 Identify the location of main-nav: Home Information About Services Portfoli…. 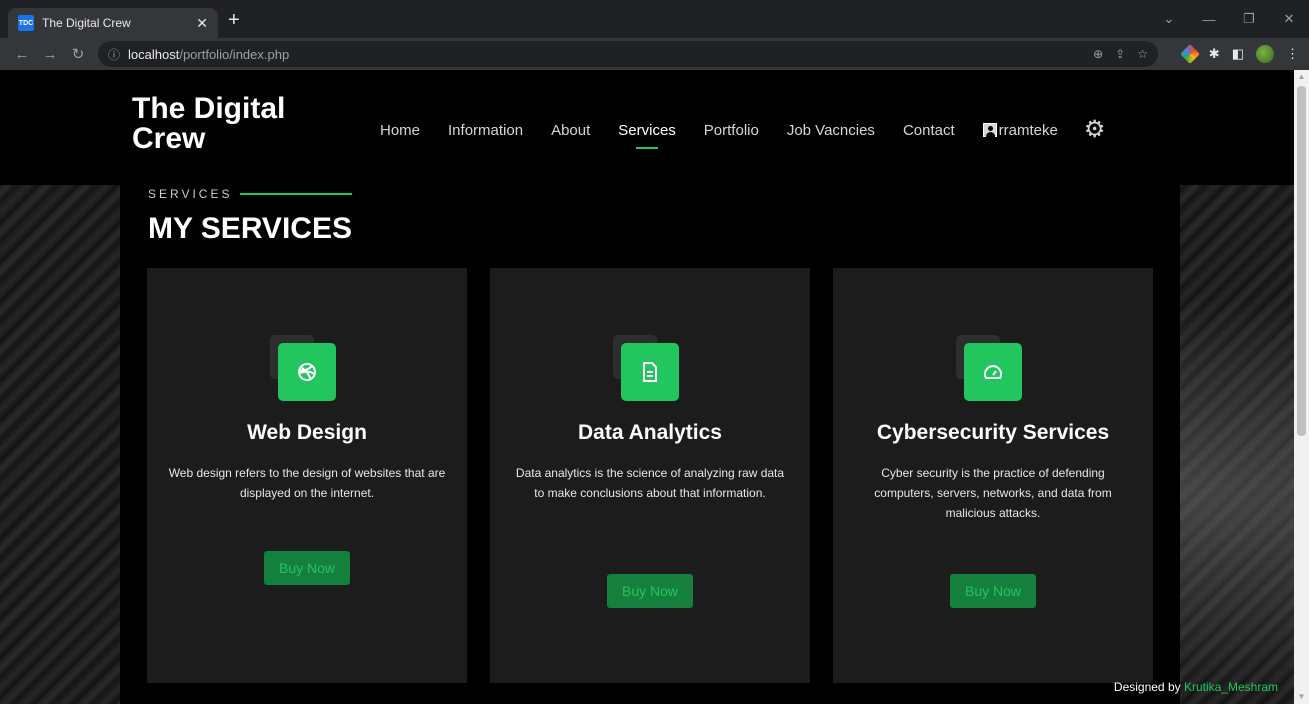
(743, 133).